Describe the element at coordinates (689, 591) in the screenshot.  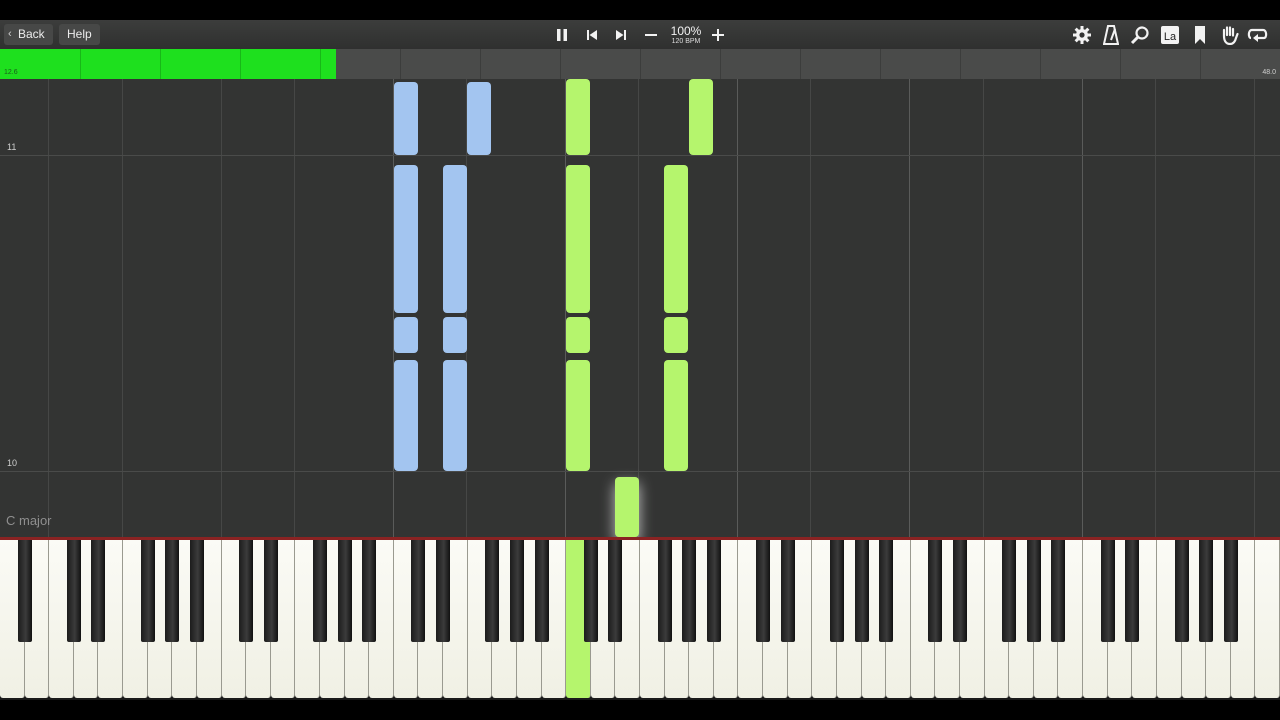
I see `black-key-gsharp4` at that location.